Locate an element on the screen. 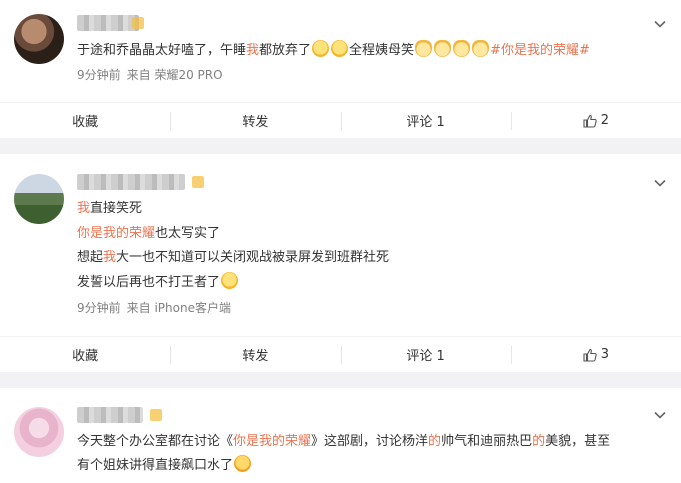 This screenshot has height=483, width=681. text-line: 你是我的荣耀也太写实了 is located at coordinates (233, 234).